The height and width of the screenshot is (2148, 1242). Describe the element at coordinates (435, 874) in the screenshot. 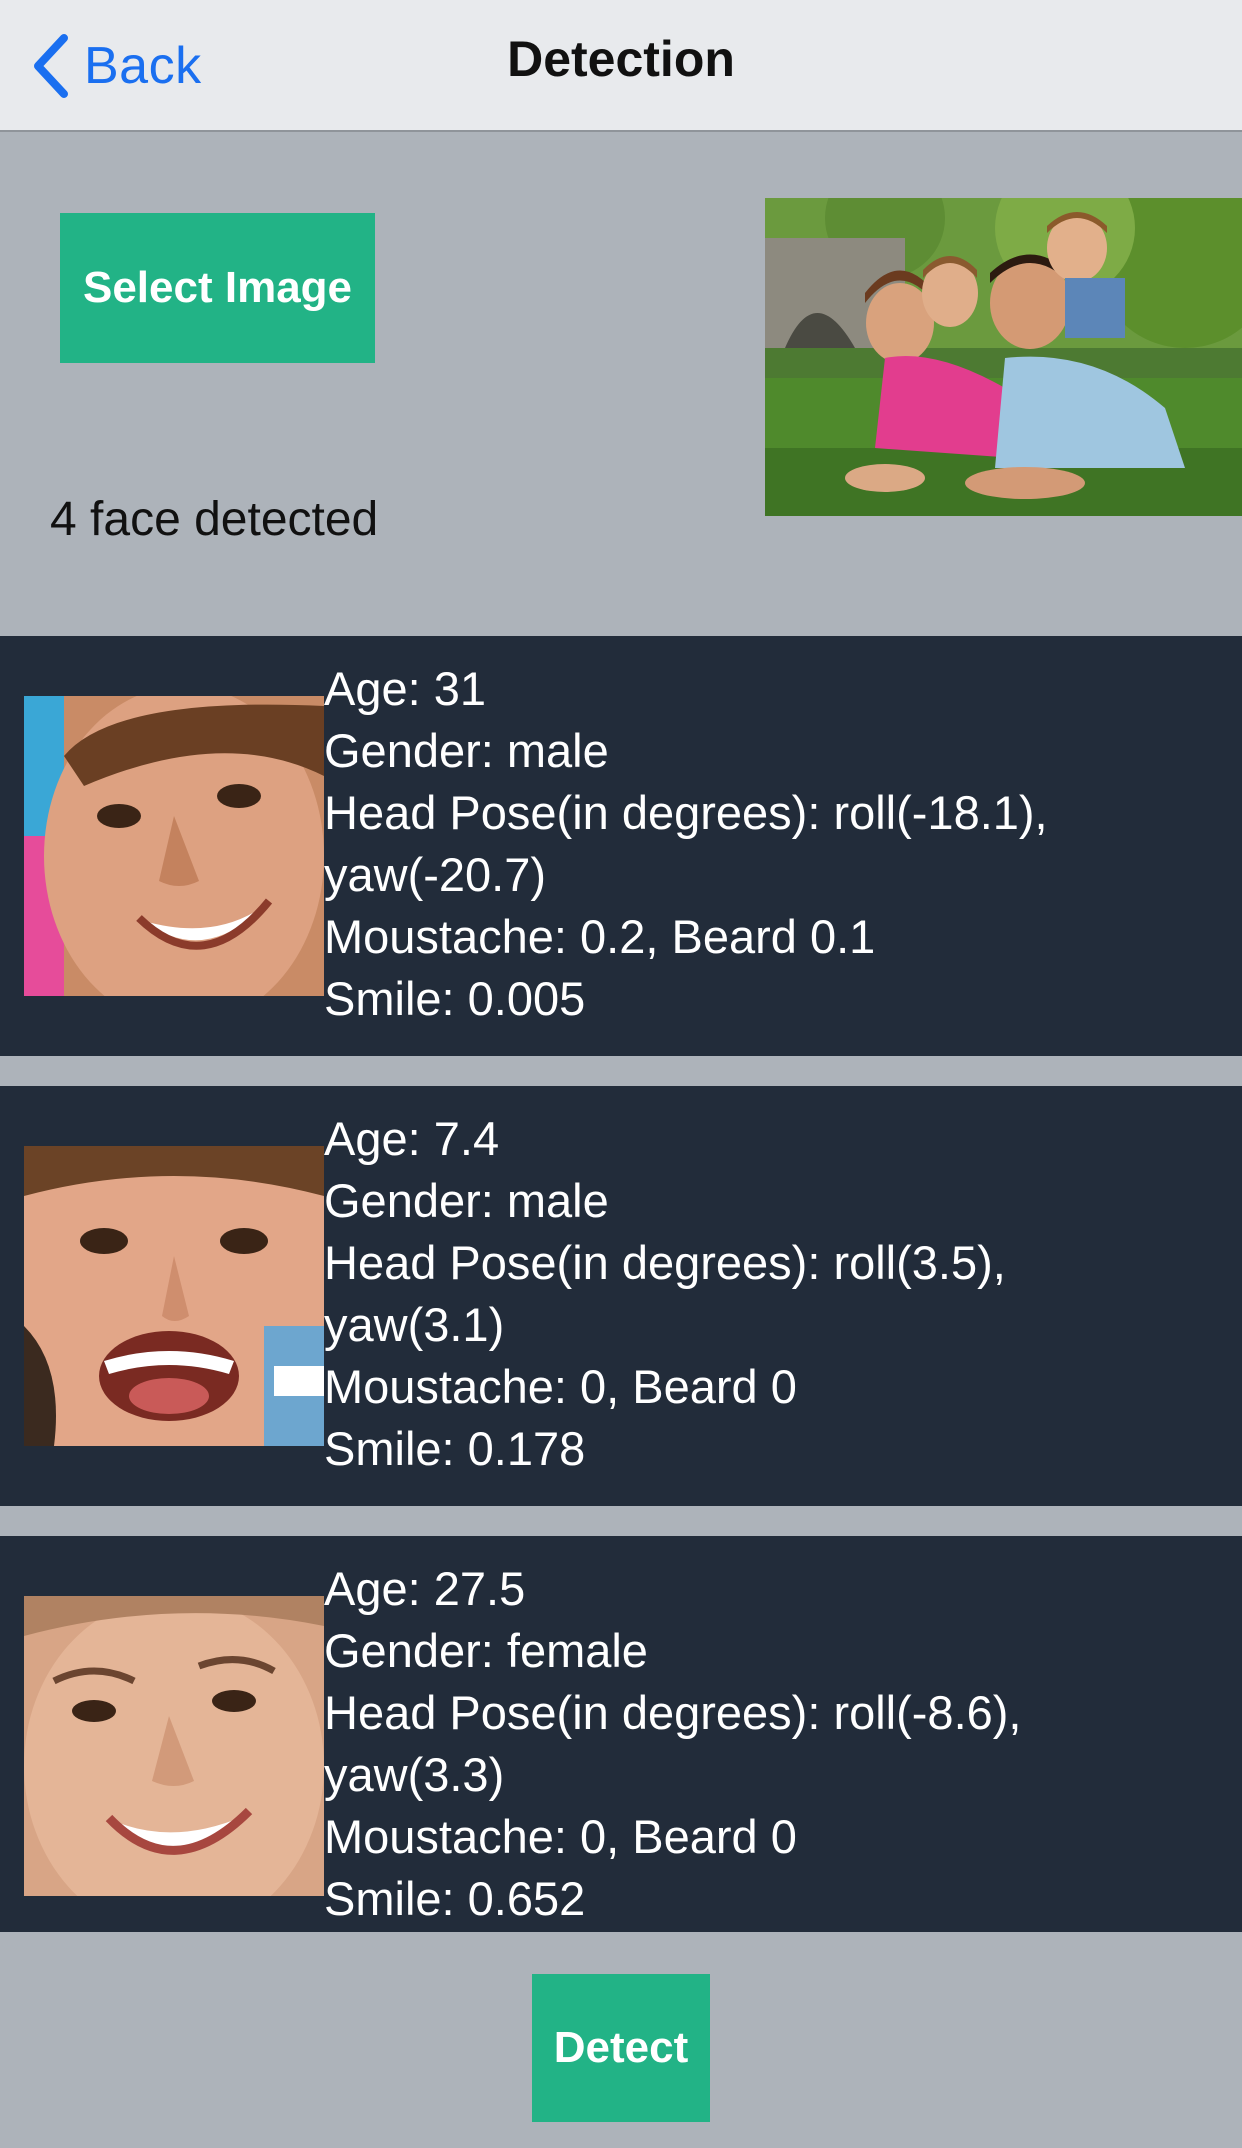

I see `face-head-pose-yaw: yaw(-20.7)` at that location.